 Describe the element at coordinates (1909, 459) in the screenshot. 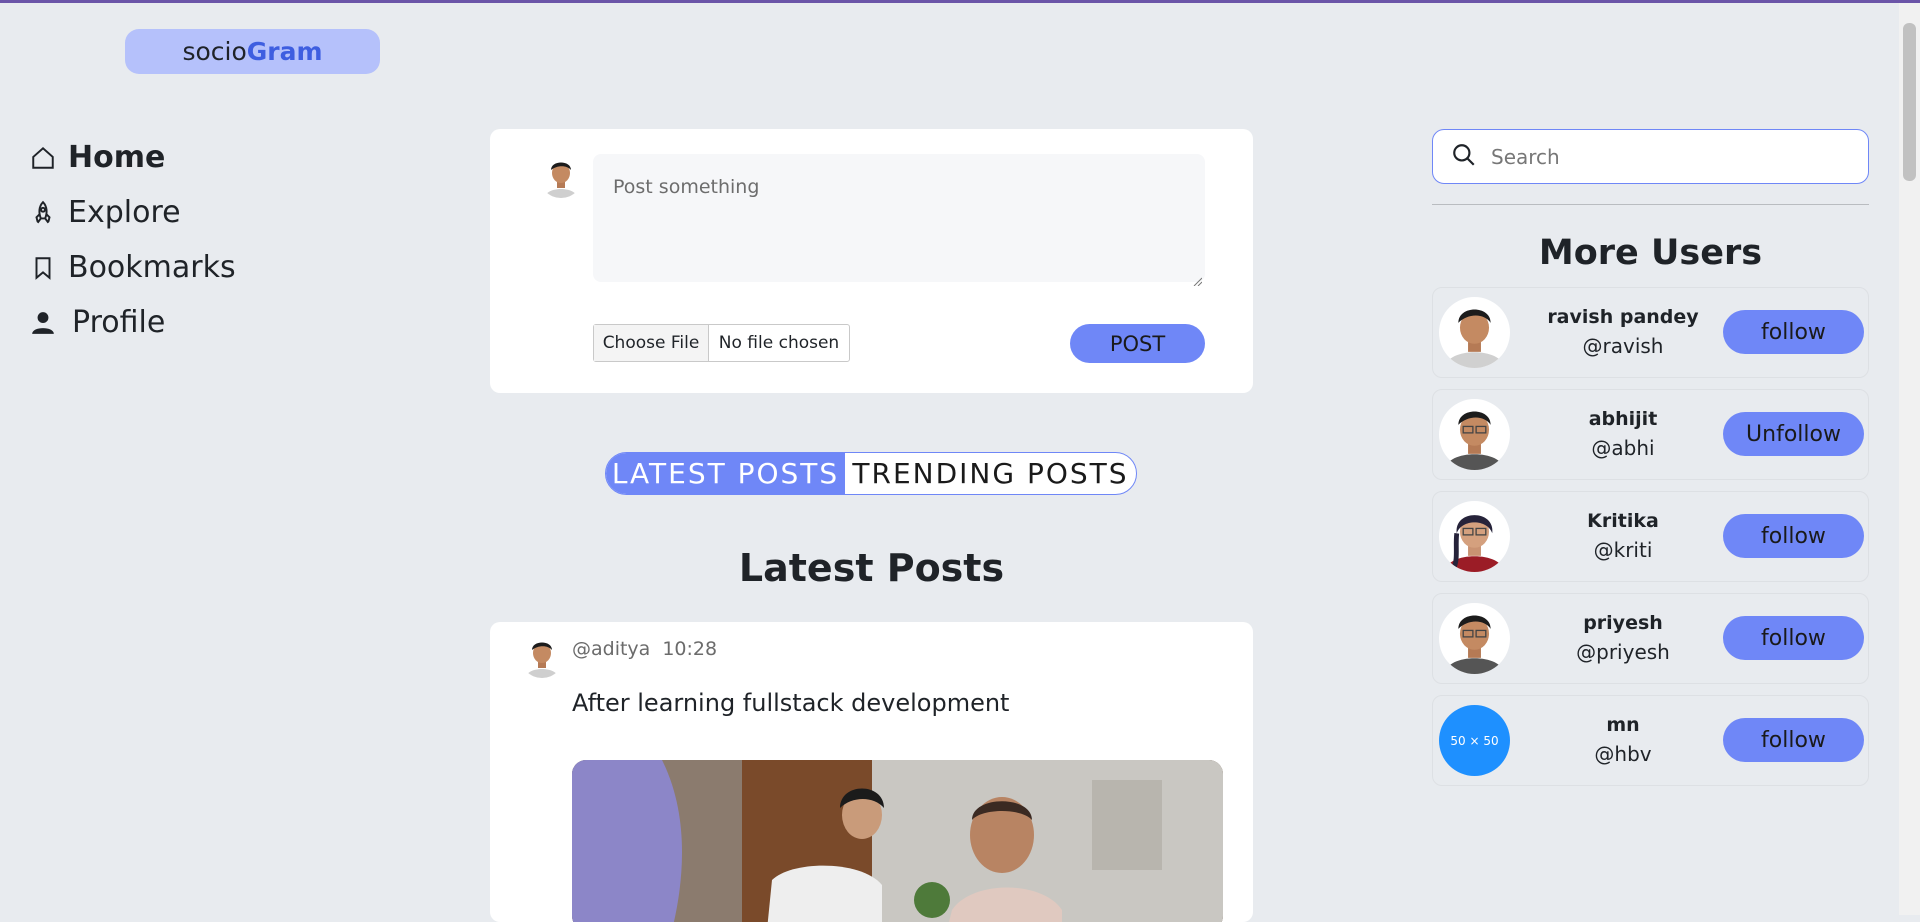

I see `page-scrollbar` at that location.